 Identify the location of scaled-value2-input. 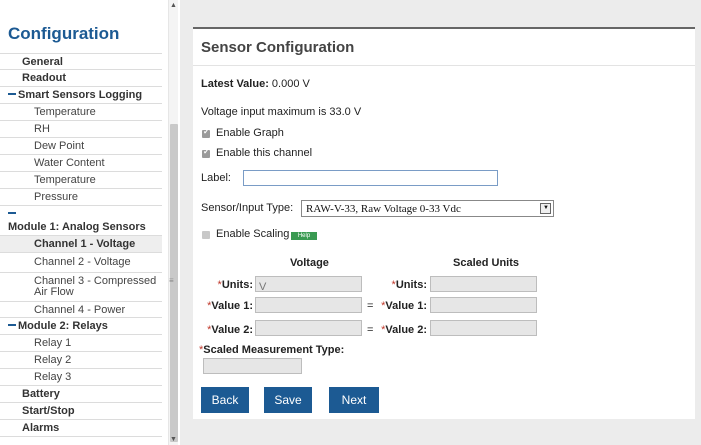
(483, 331).